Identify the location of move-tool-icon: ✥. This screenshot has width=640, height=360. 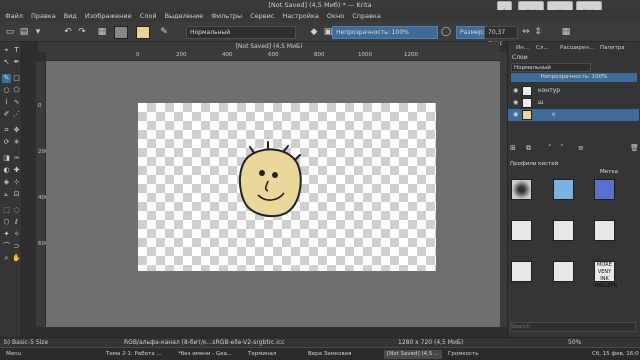
(16, 130).